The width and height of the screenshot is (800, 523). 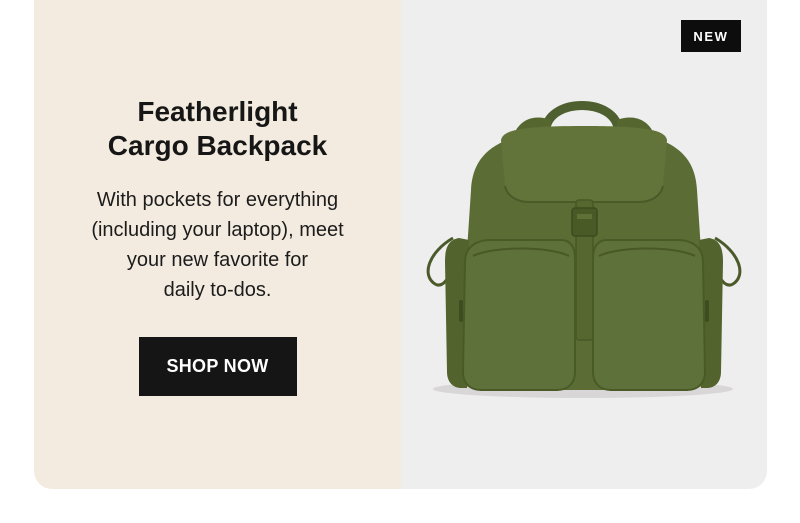 I want to click on new-badge: NEW, so click(x=711, y=36).